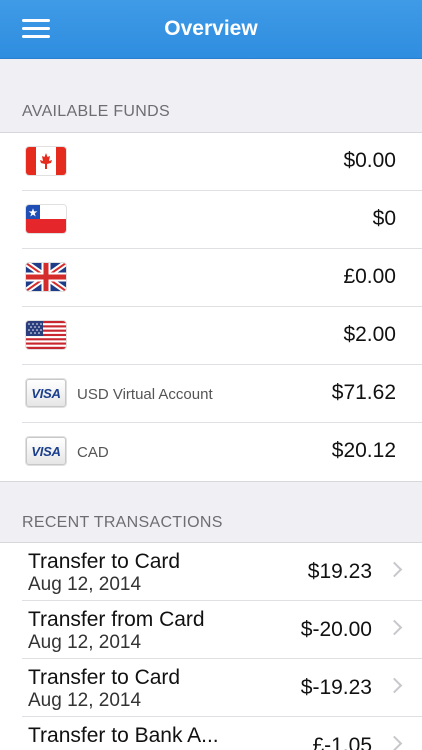 The image size is (422, 750). What do you see at coordinates (145, 394) in the screenshot?
I see `fund-name: USD Virtual Account` at bounding box center [145, 394].